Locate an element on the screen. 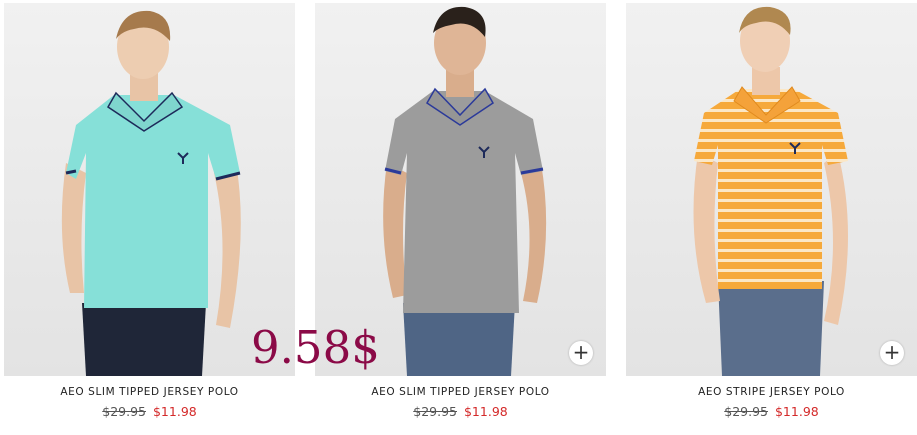  product-prices-3: $29.95 $11.98 is located at coordinates (771, 411).